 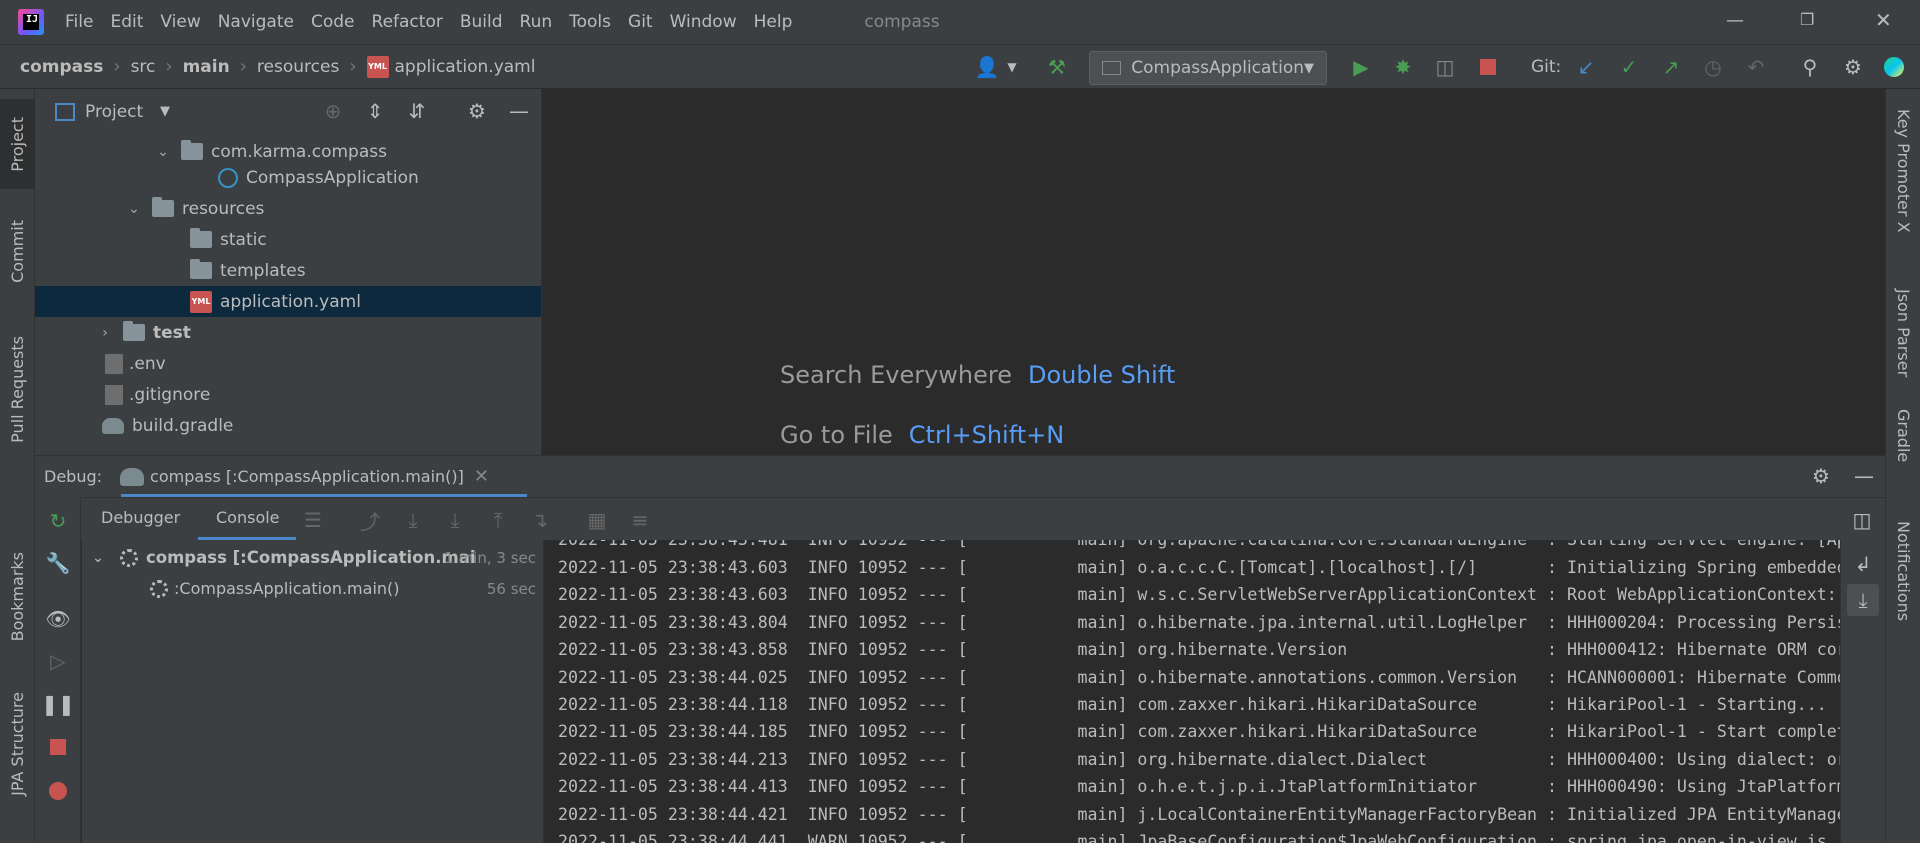 What do you see at coordinates (333, 22) in the screenshot?
I see `menu-code: Code` at bounding box center [333, 22].